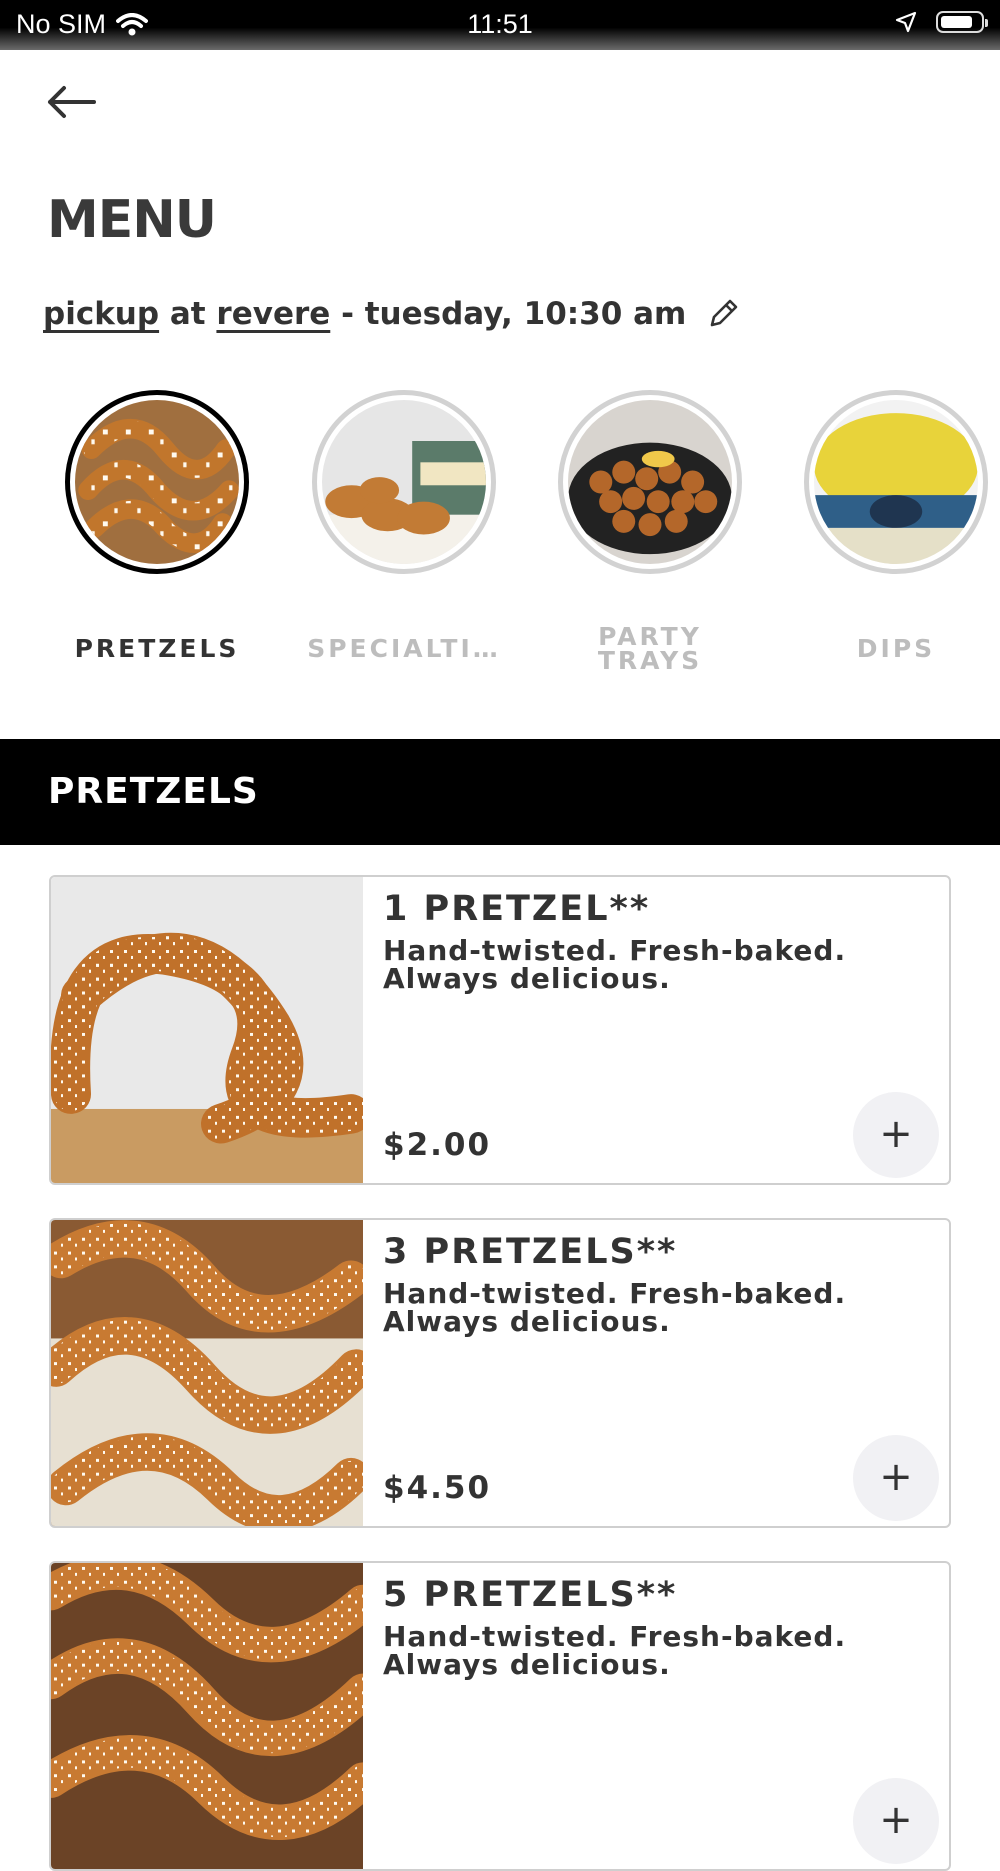  What do you see at coordinates (530, 1595) in the screenshot?
I see `item-name: 5 PRETZELS**` at bounding box center [530, 1595].